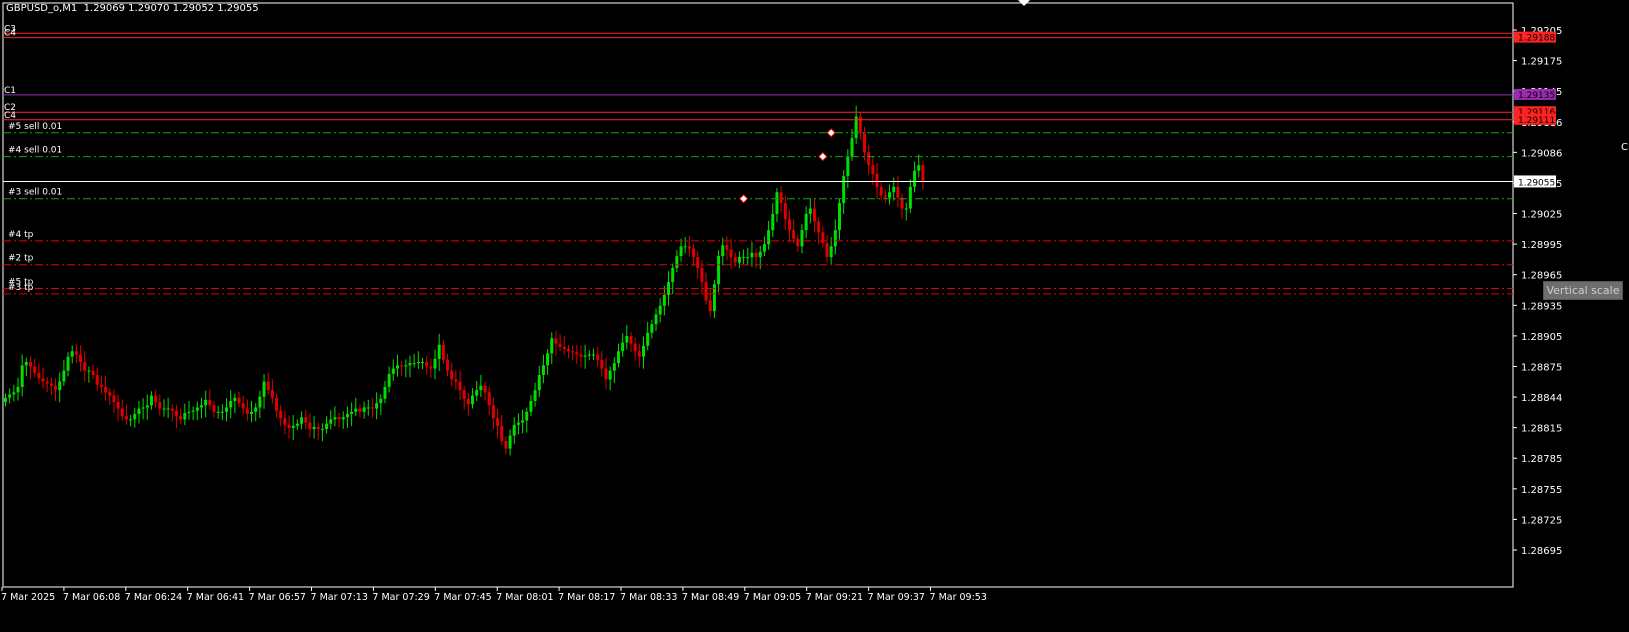 This screenshot has height=632, width=1629. I want to click on price-tick-label: 1.28725, so click(1541, 520).